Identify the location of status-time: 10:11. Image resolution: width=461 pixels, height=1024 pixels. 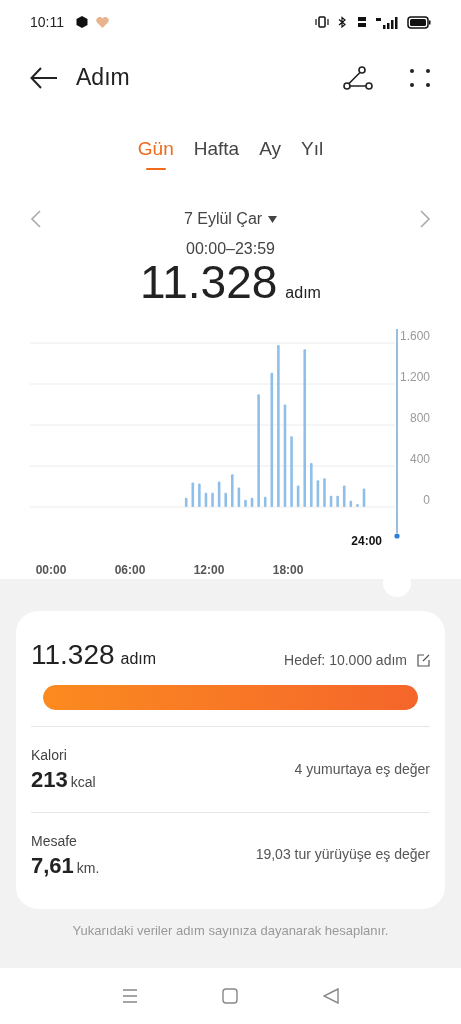
(47, 22).